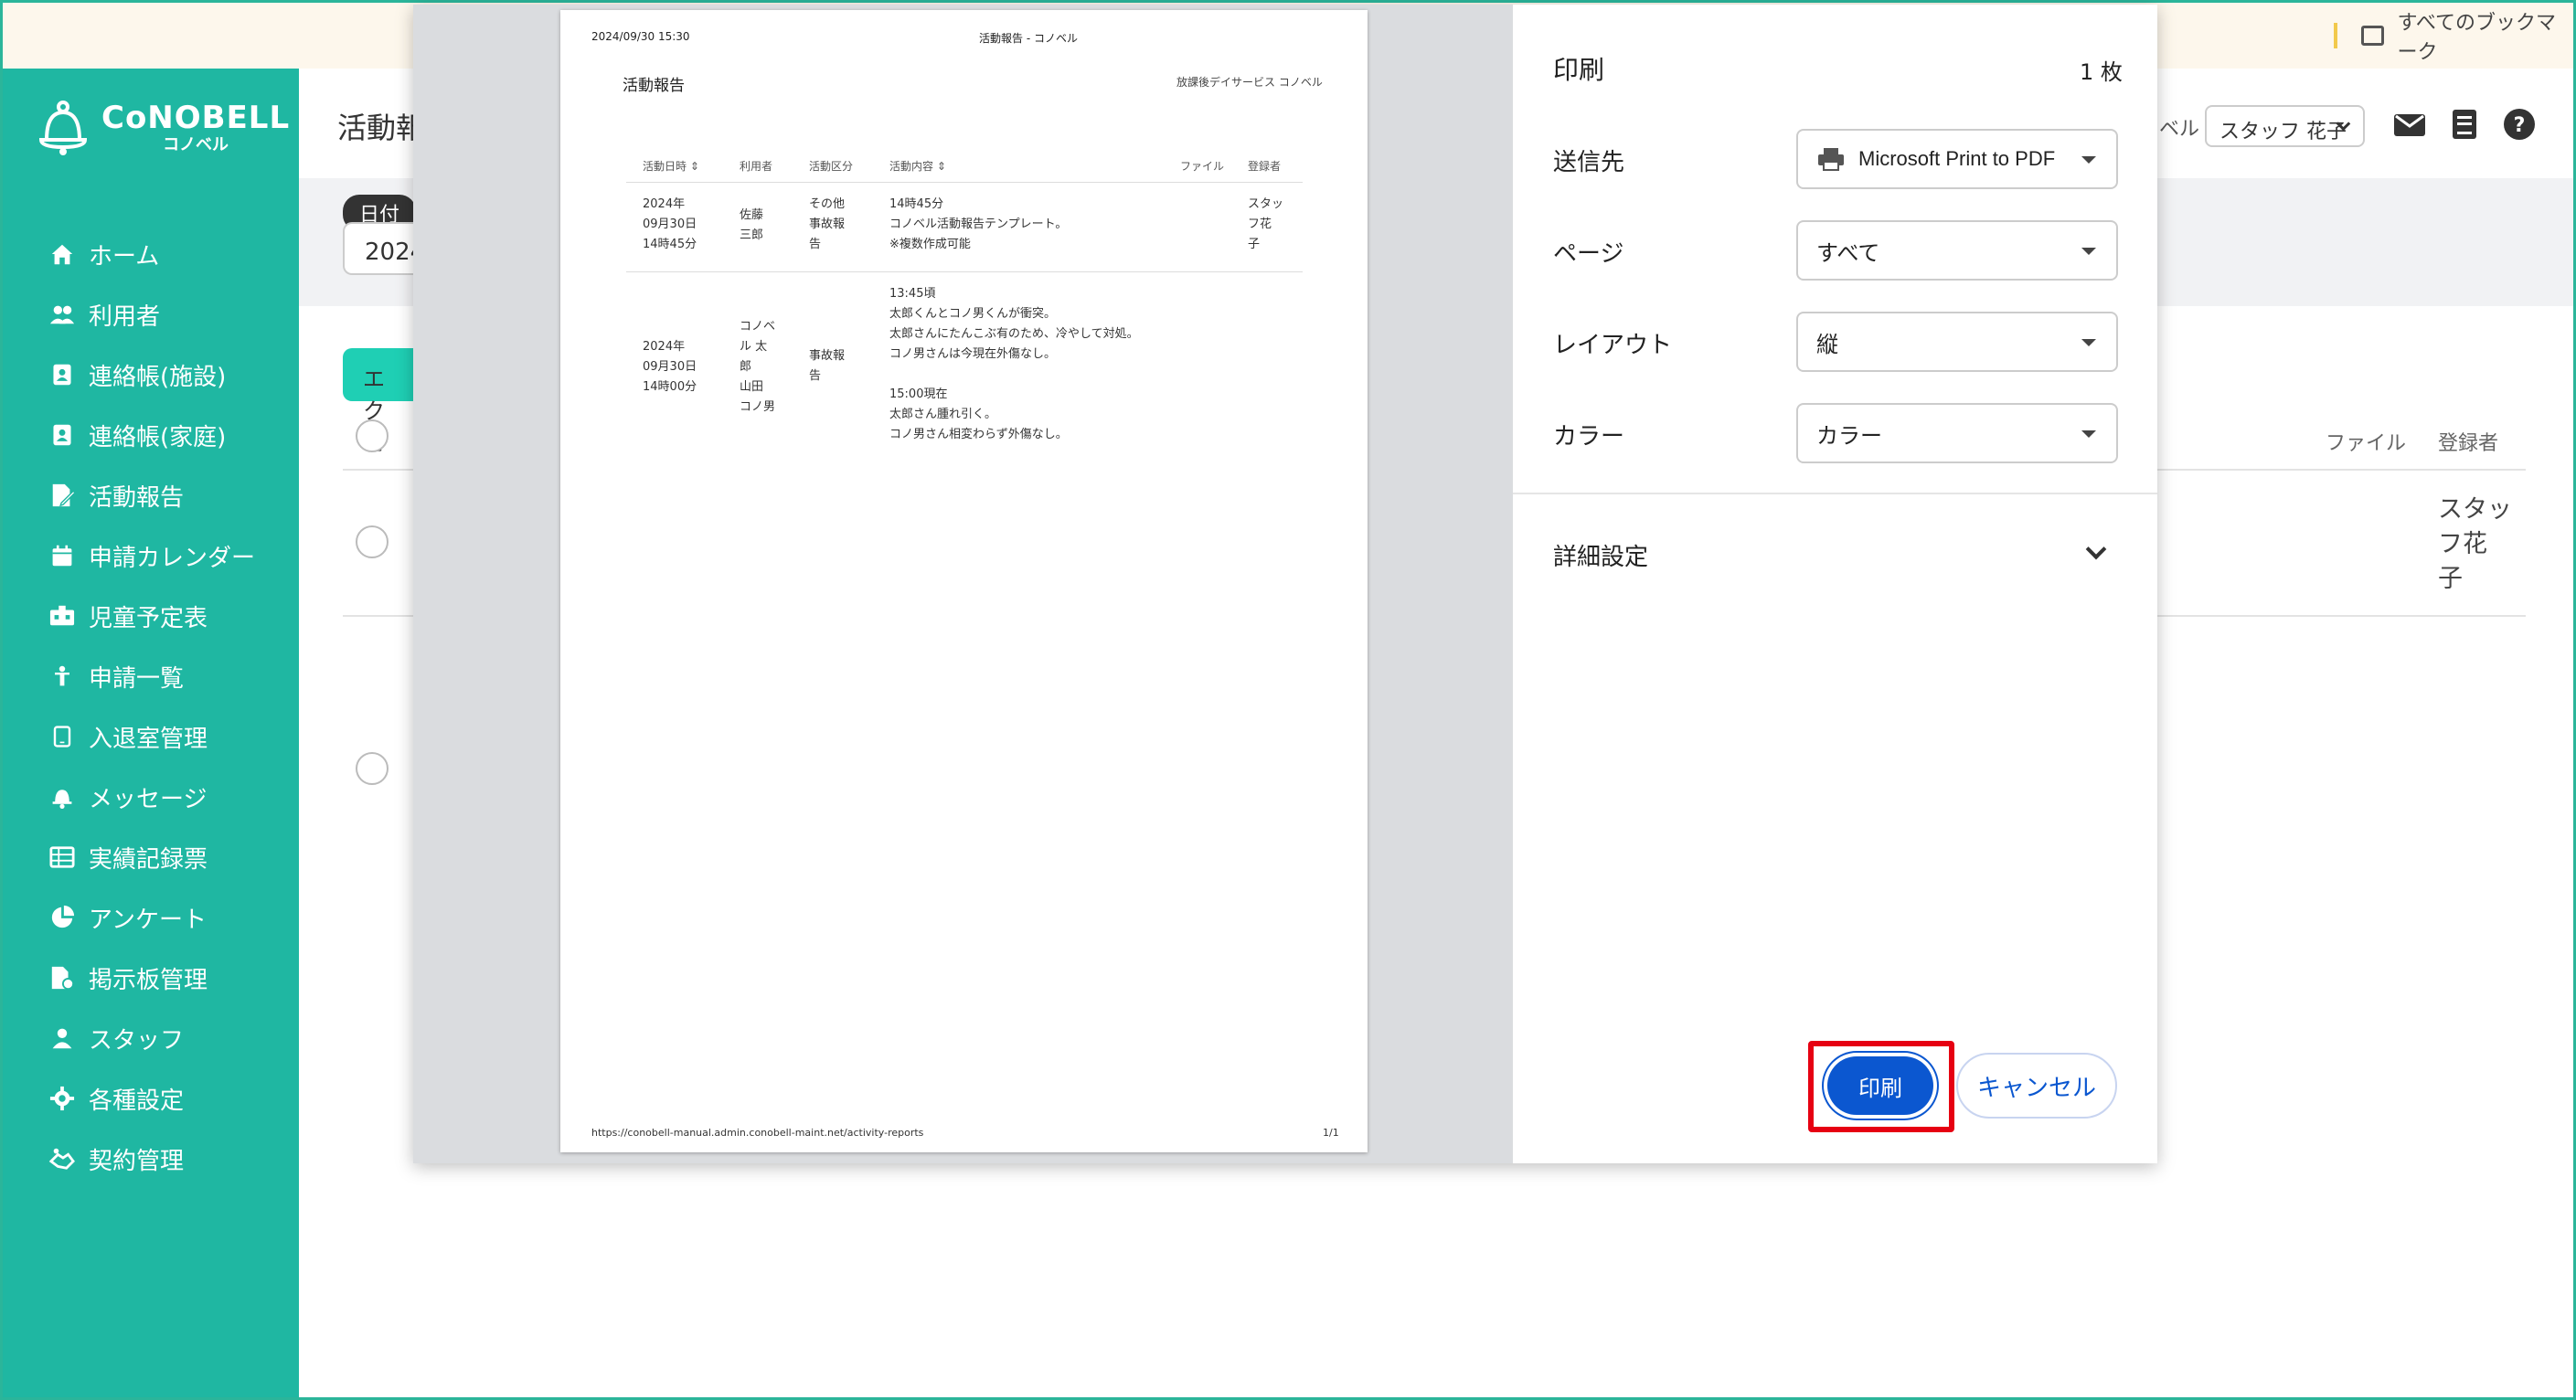 This screenshot has width=2576, height=1400. I want to click on brand-logo: CoNOBELL コノベル, so click(163, 128).